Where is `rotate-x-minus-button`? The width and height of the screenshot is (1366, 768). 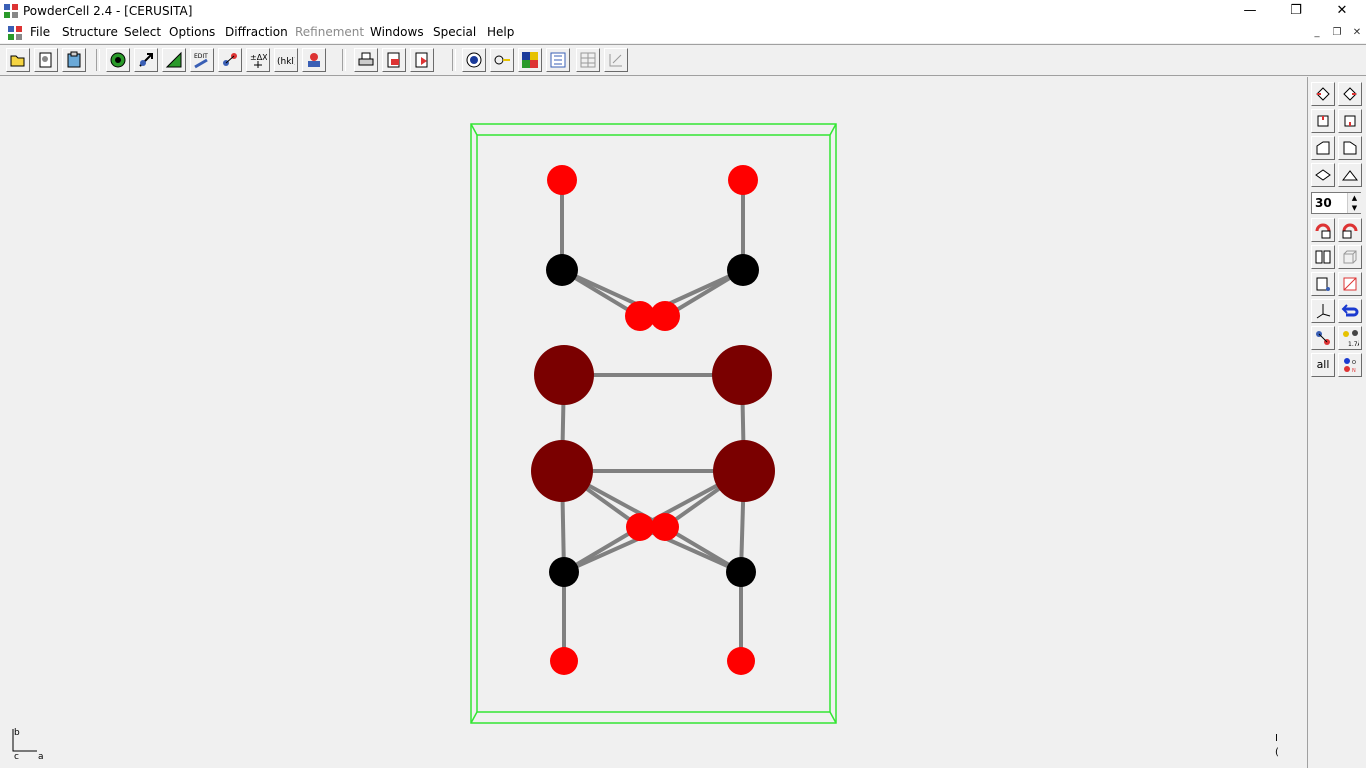 rotate-x-minus-button is located at coordinates (1350, 94).